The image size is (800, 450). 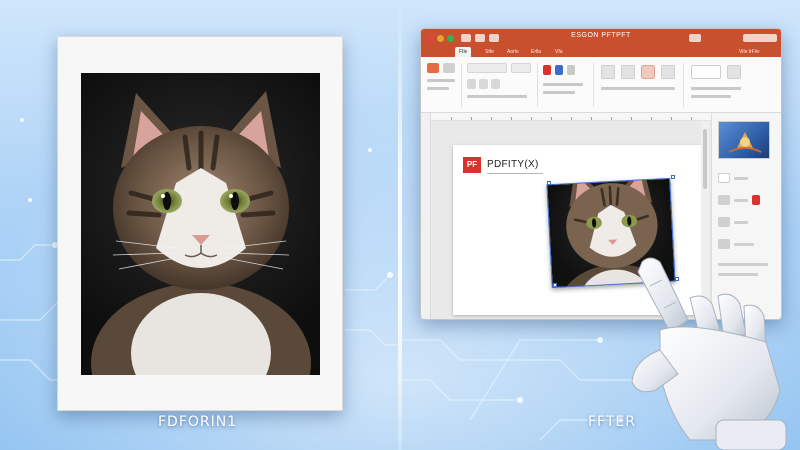 I want to click on layers-icon, so click(x=724, y=200).